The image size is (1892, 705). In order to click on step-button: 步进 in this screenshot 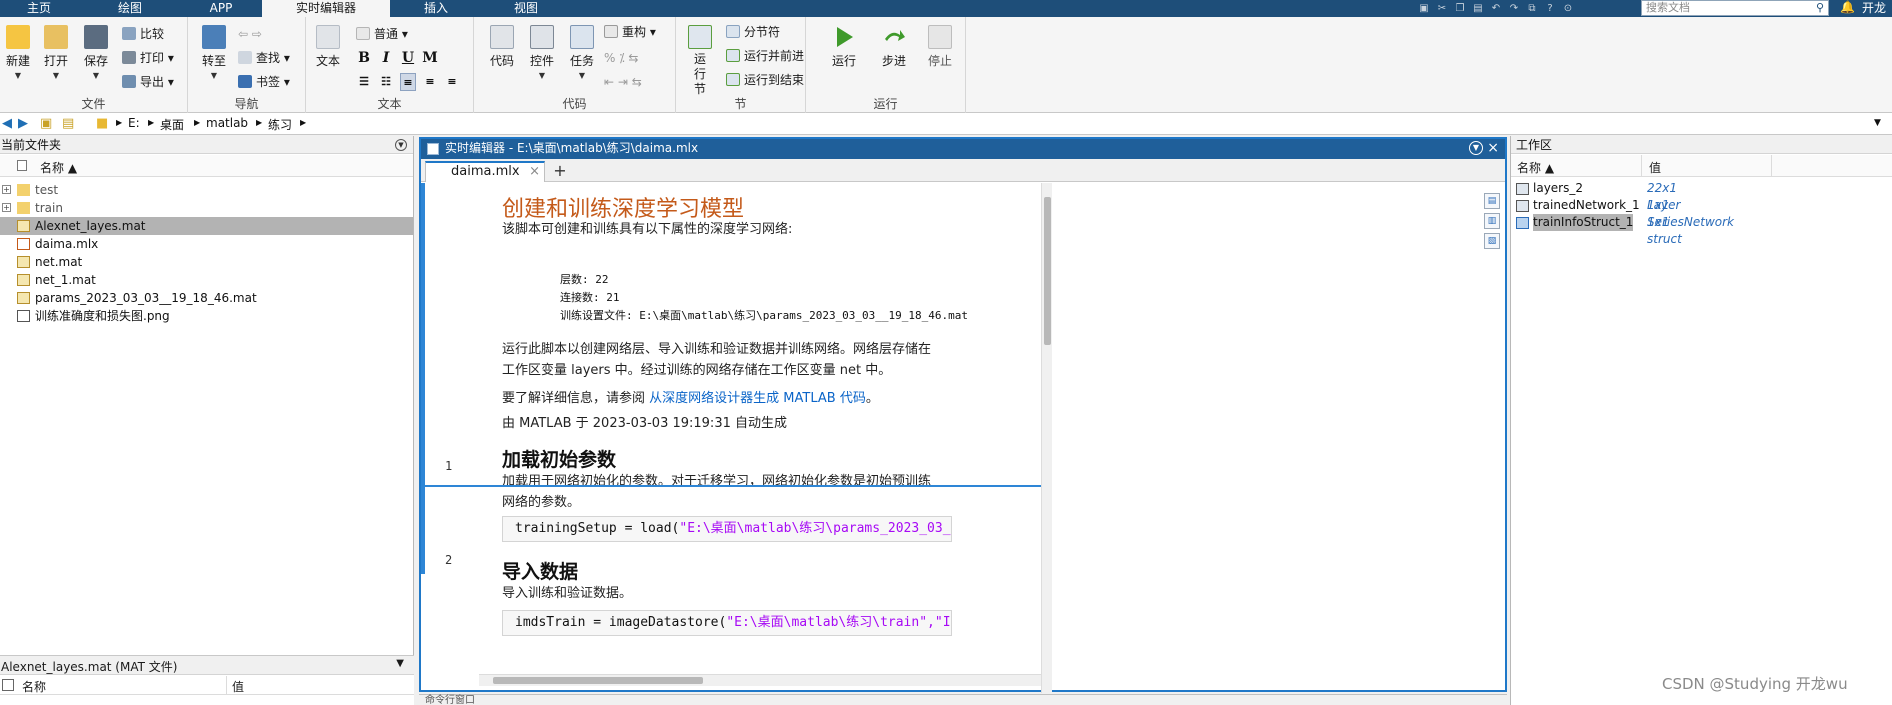, I will do `click(894, 47)`.